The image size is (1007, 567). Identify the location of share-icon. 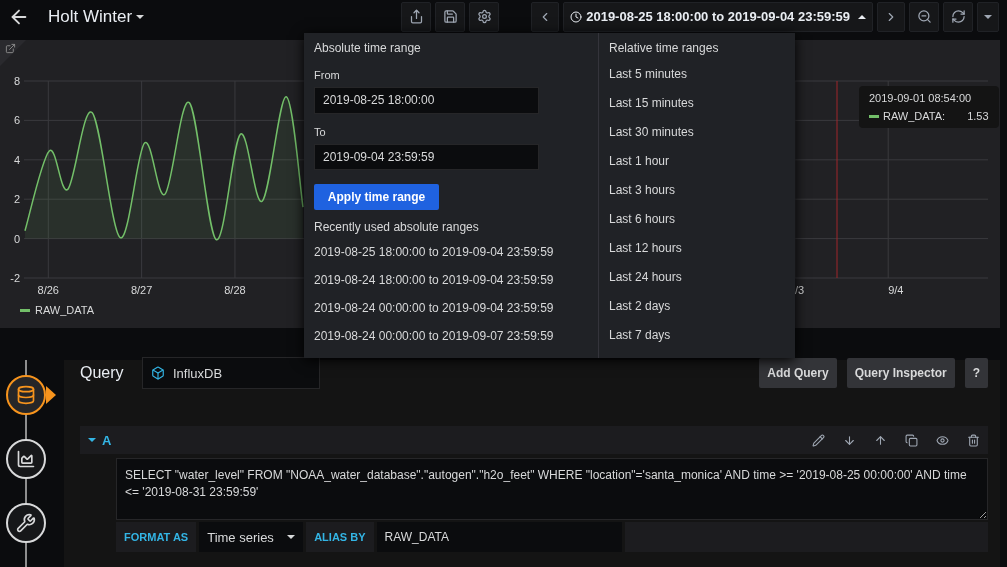
(416, 16).